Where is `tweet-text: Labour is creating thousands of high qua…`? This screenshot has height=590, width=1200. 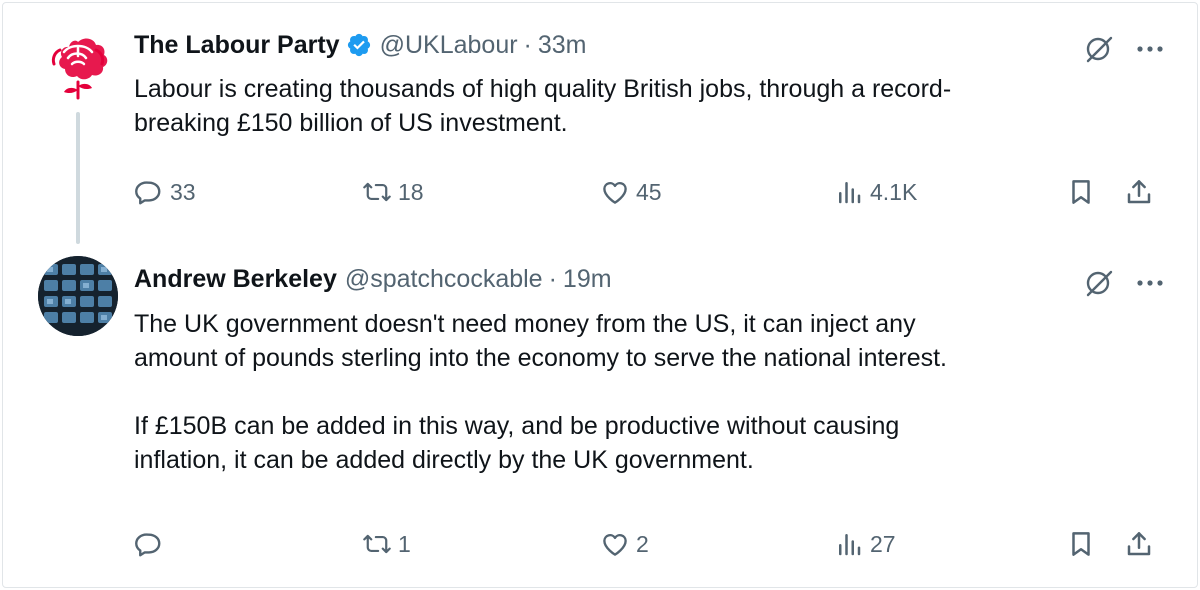 tweet-text: Labour is creating thousands of high qua… is located at coordinates (649, 106).